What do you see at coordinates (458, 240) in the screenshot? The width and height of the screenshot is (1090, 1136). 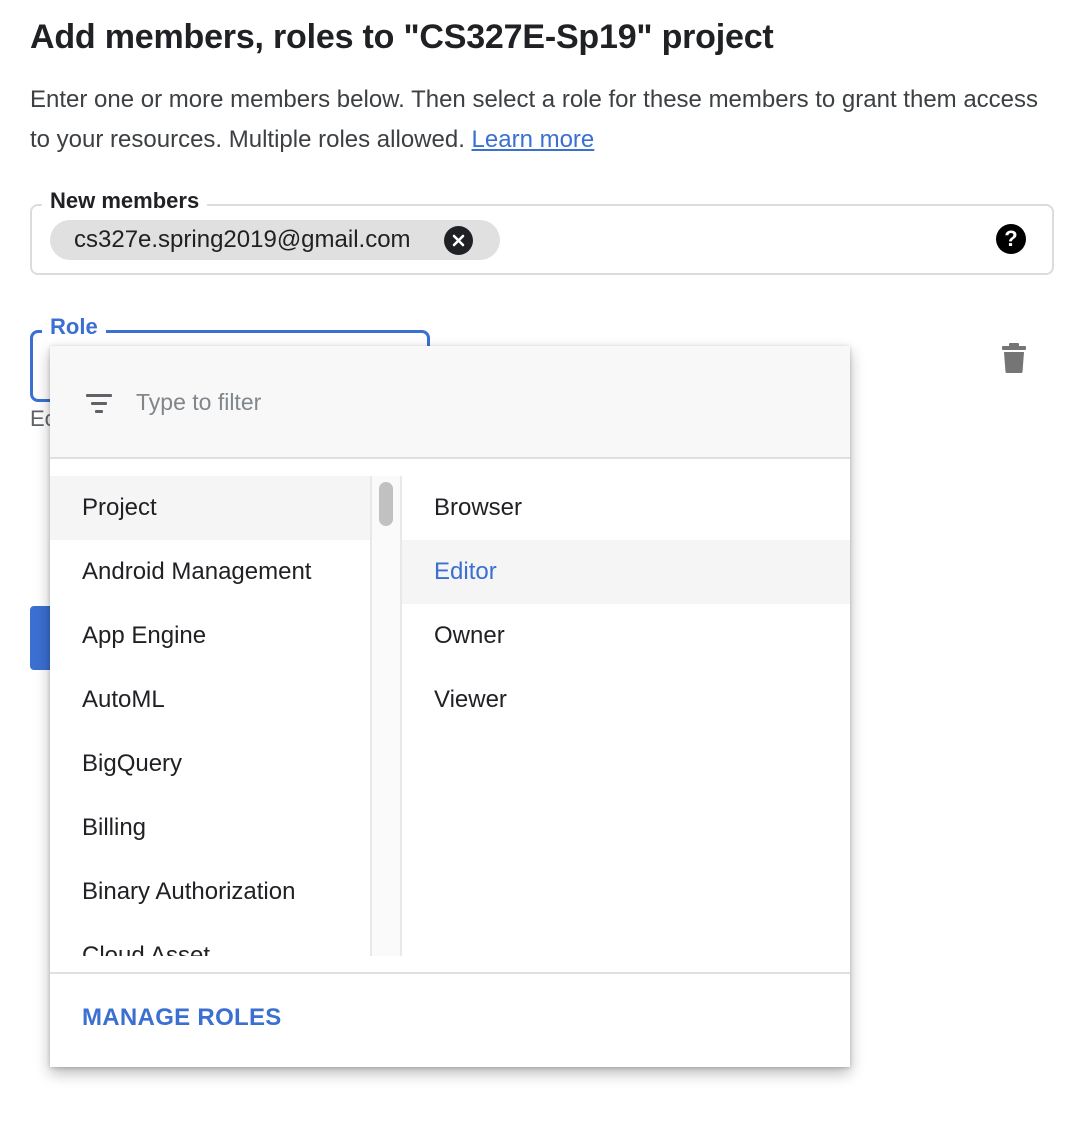 I see `close-circle-icon` at bounding box center [458, 240].